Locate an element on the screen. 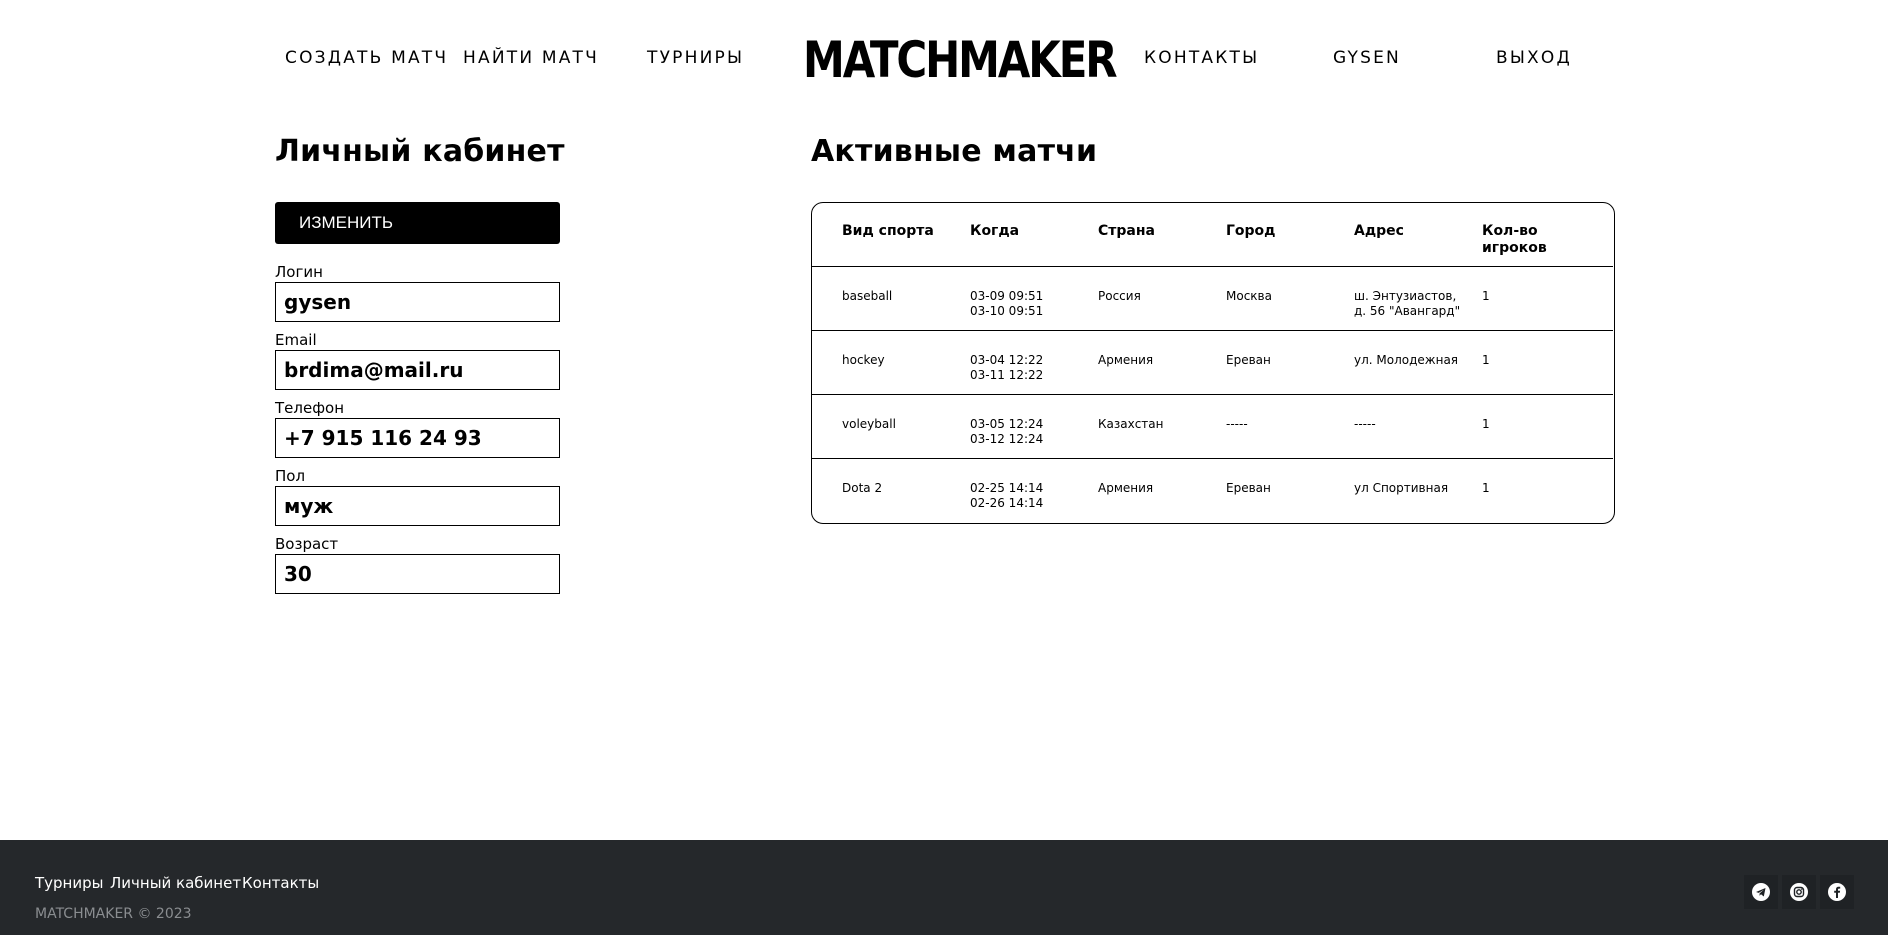 This screenshot has height=935, width=1888. cell-country: Казахстан is located at coordinates (1131, 424).